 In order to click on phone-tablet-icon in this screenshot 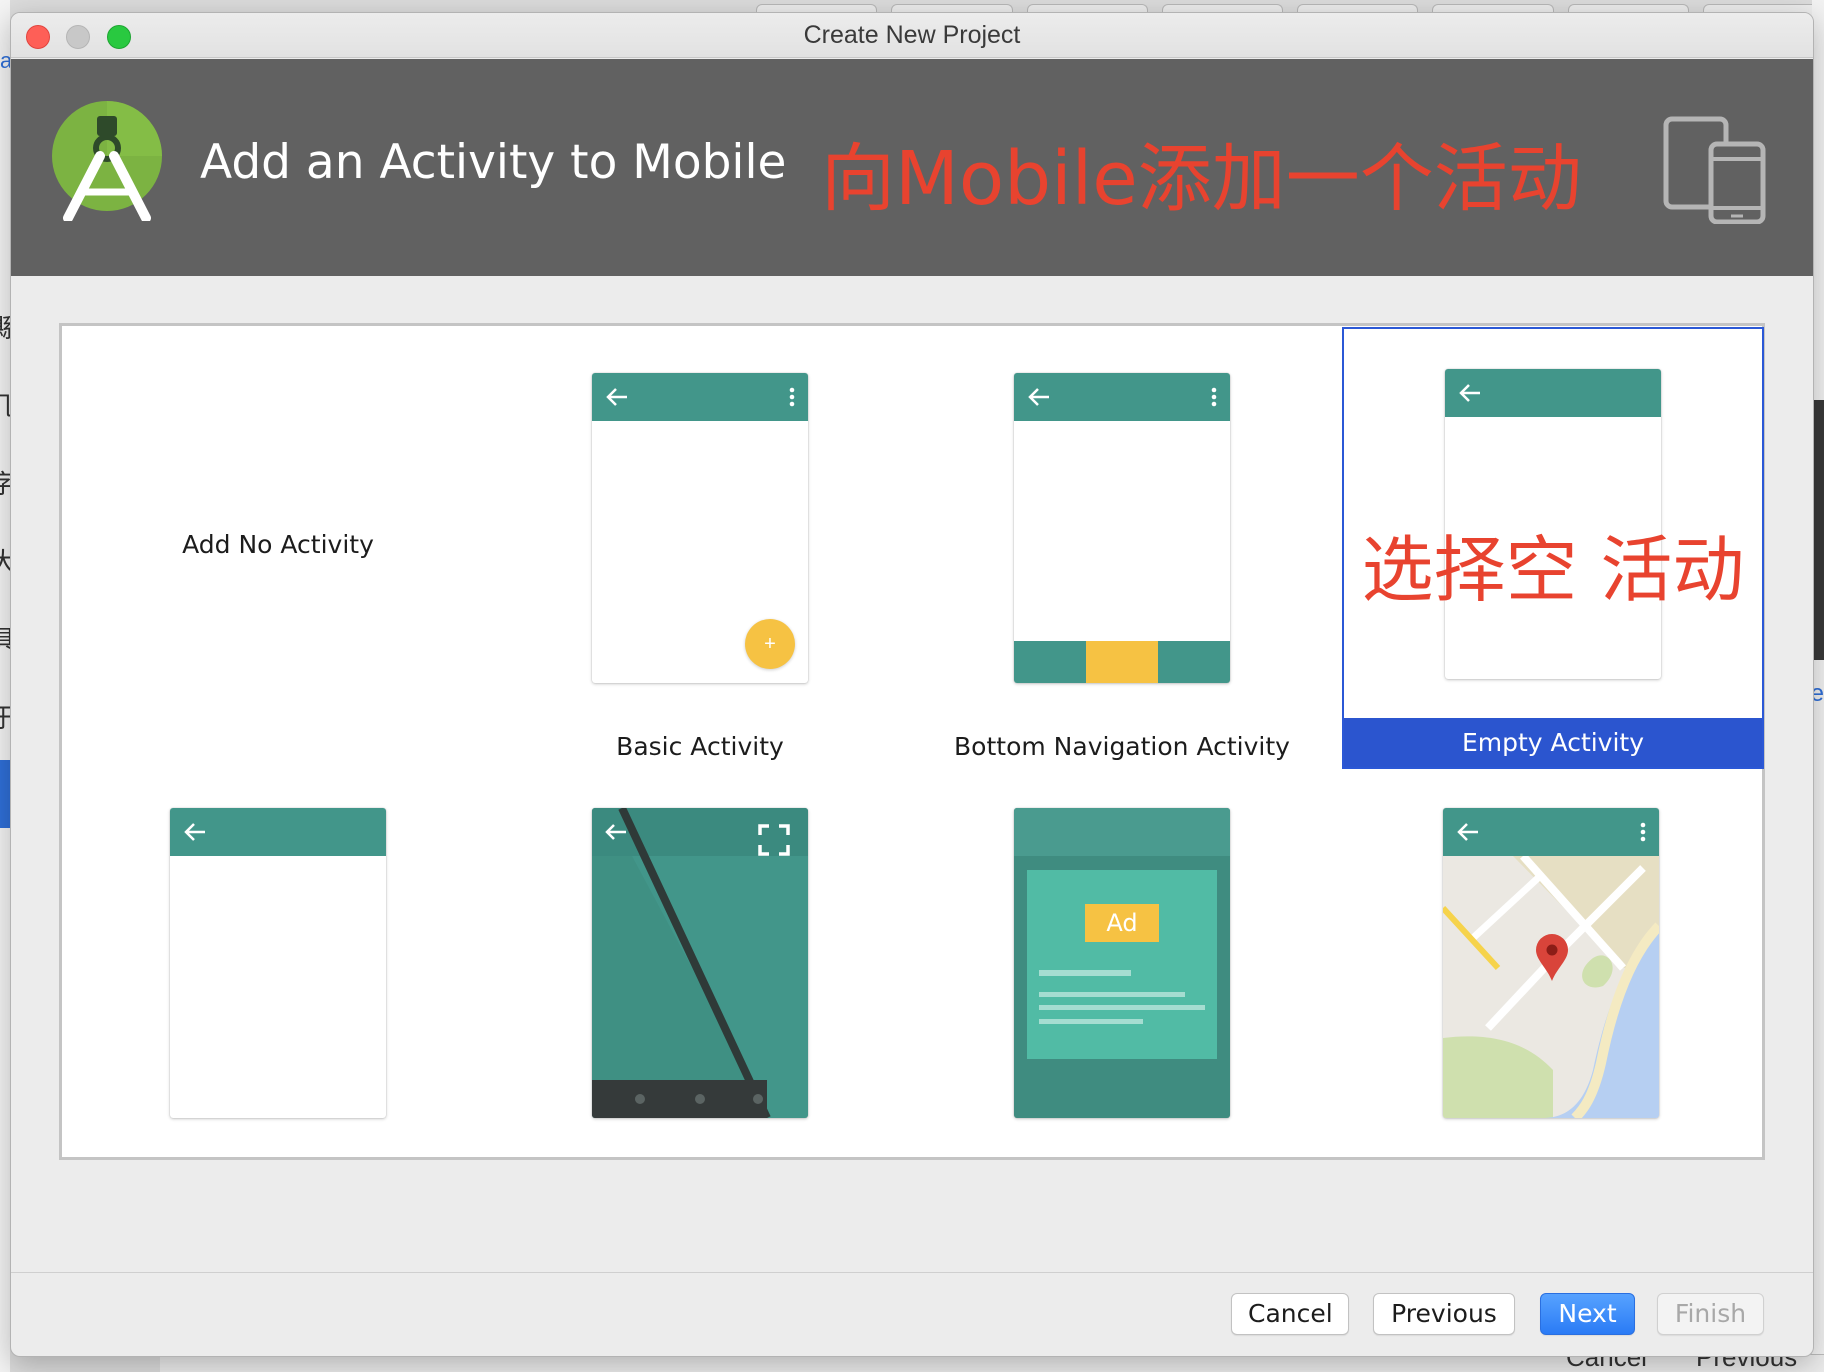, I will do `click(1714, 170)`.